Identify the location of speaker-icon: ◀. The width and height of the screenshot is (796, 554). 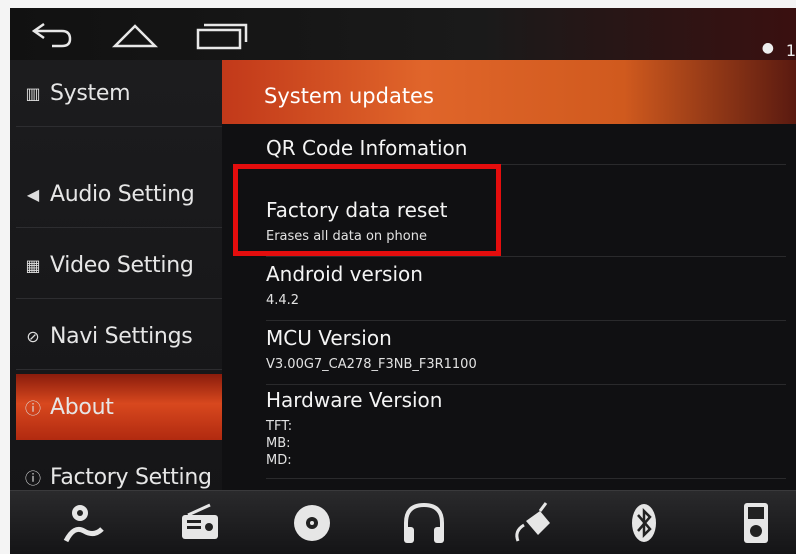
(33, 194).